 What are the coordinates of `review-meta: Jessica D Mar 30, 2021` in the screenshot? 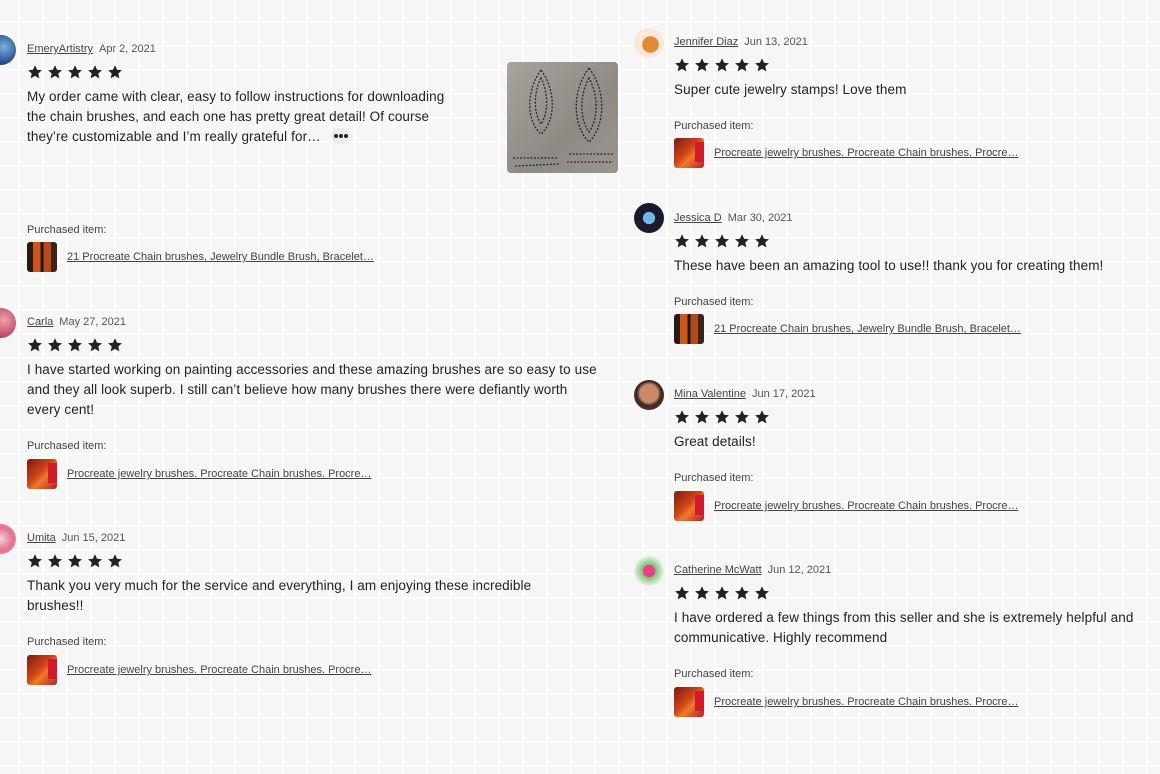 It's located at (733, 218).